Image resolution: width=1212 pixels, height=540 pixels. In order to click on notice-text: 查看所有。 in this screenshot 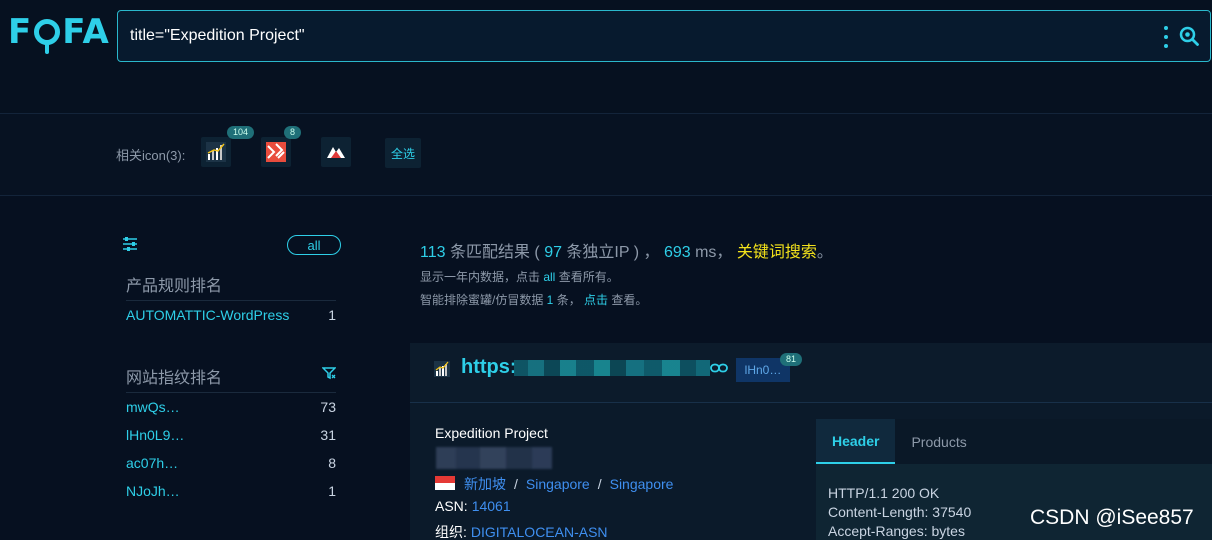, I will do `click(587, 277)`.